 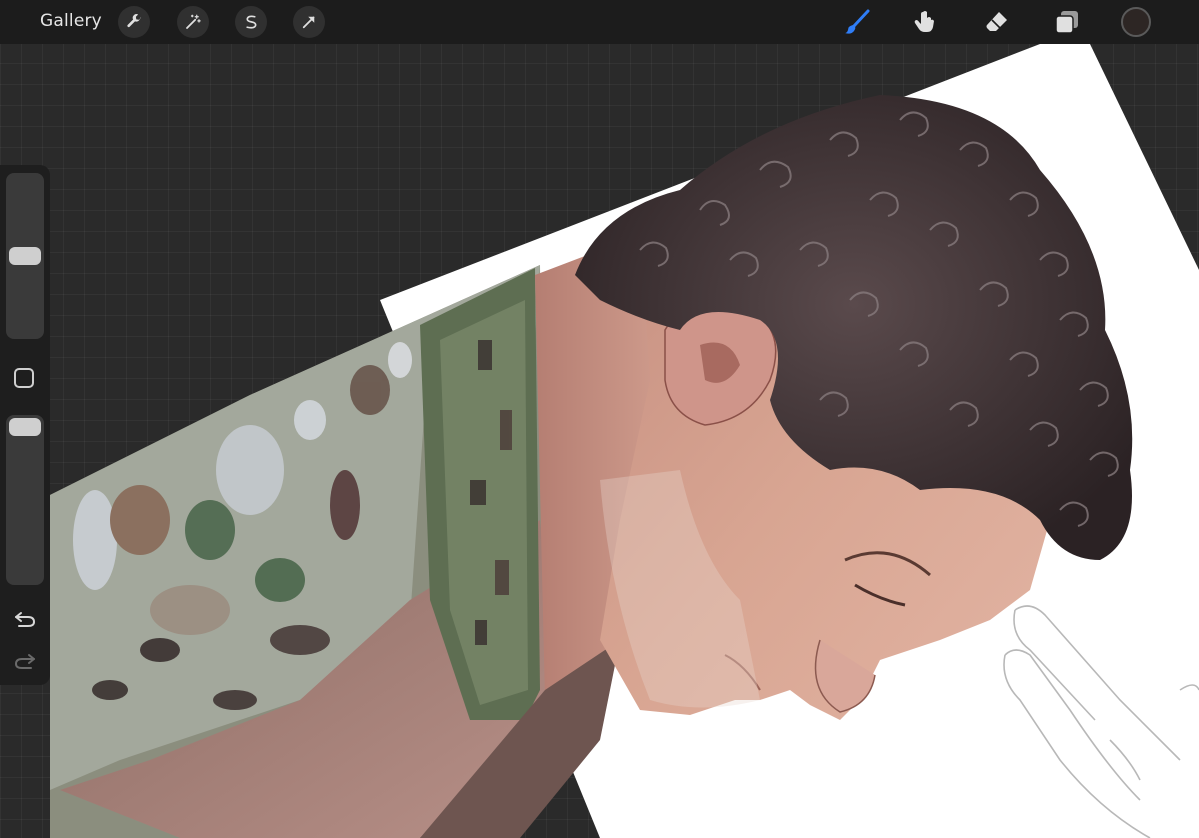 I want to click on gallery-button: Gallery, so click(x=71, y=21).